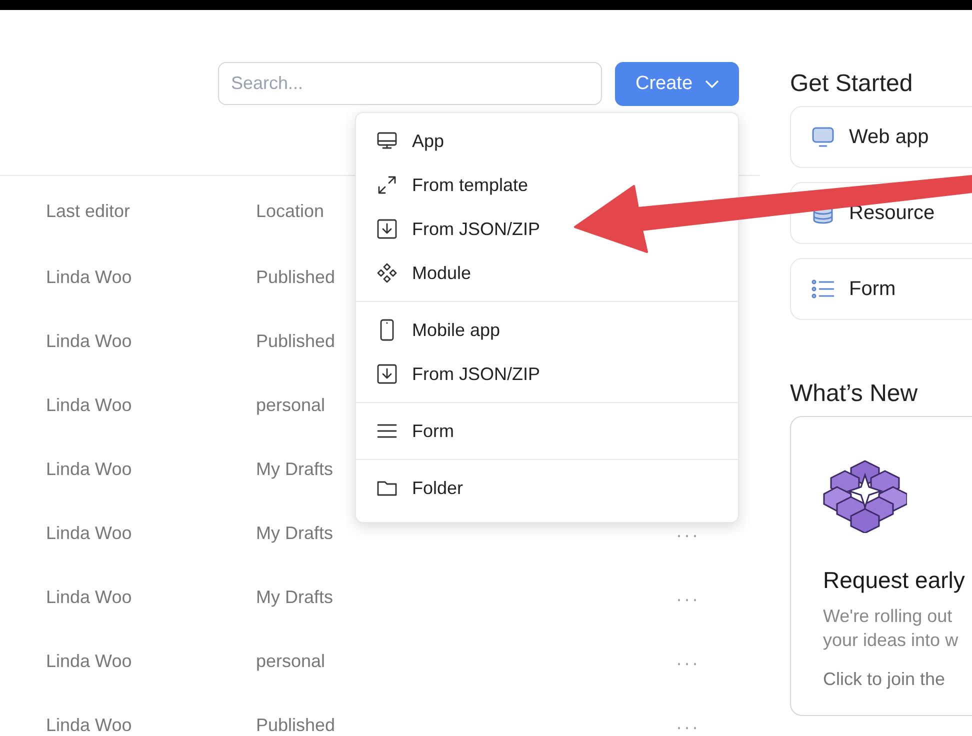  What do you see at coordinates (852, 82) in the screenshot?
I see `section-title: Get Started` at bounding box center [852, 82].